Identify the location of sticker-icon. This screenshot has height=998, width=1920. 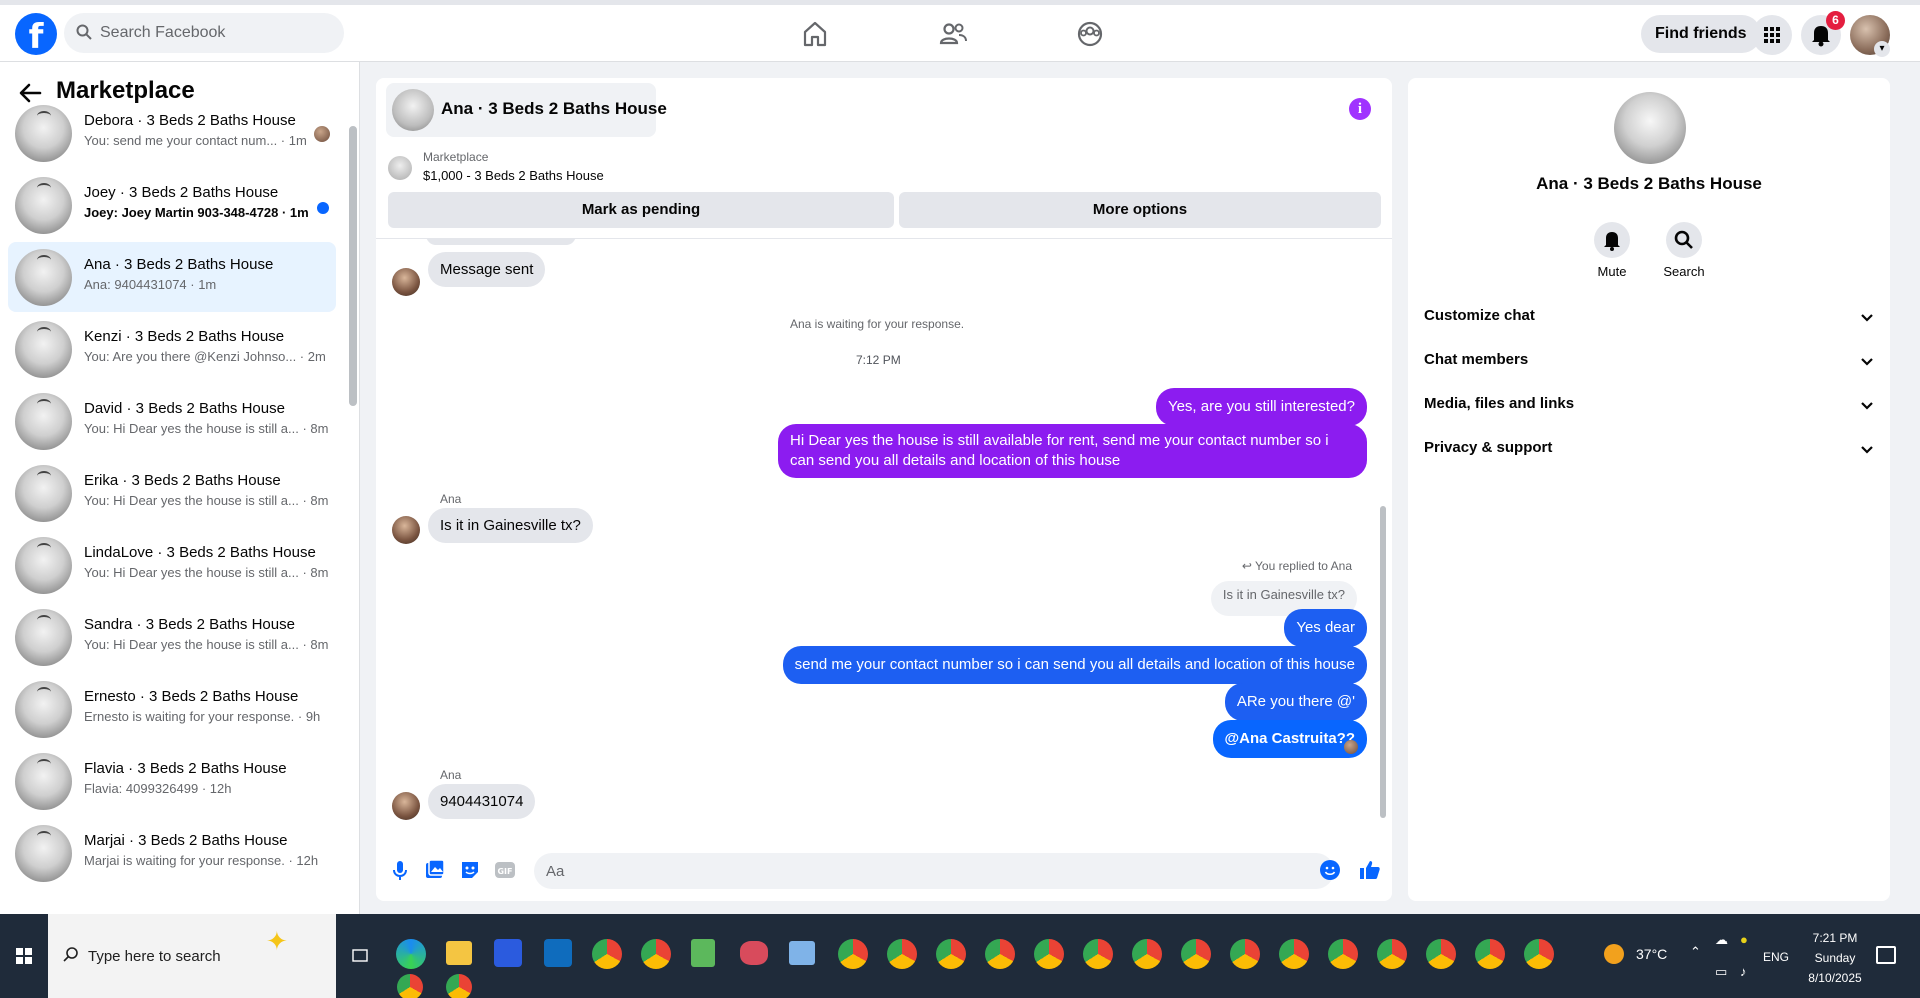
(470, 870).